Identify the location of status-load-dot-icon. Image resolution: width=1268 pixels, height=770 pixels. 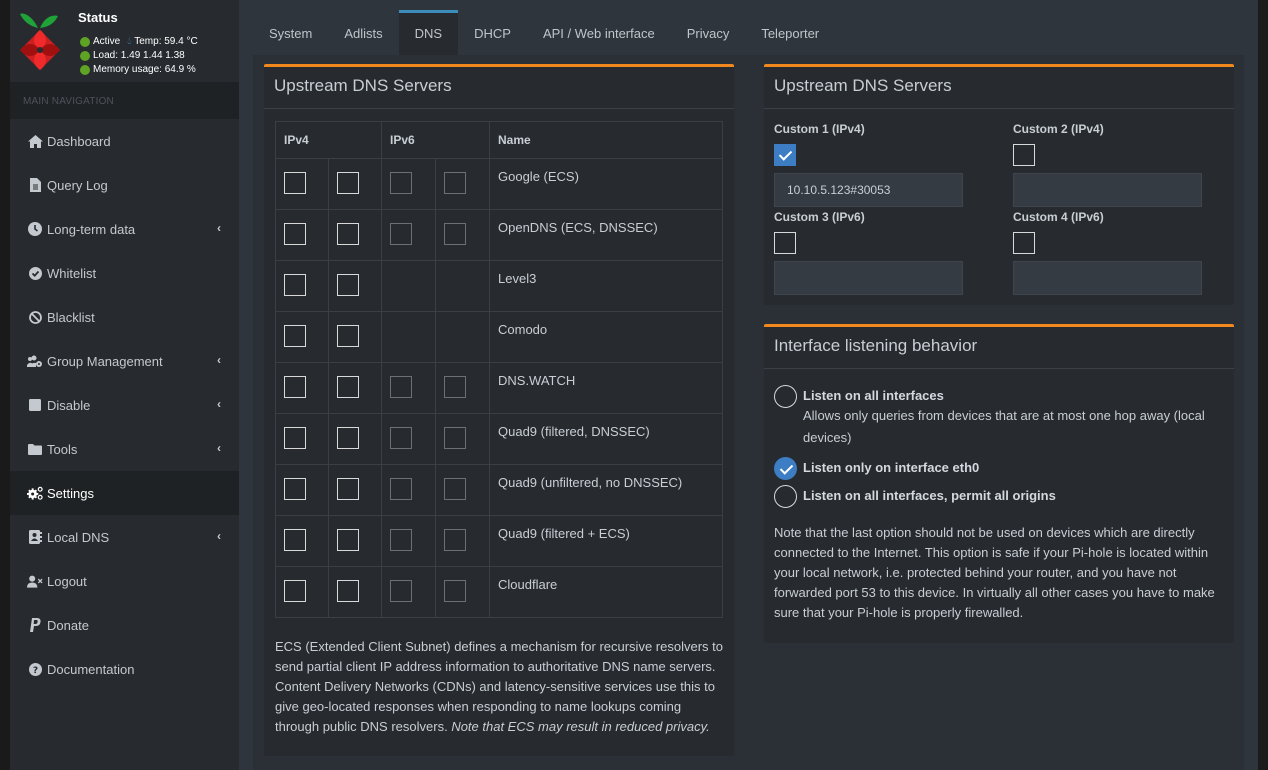
(85, 56).